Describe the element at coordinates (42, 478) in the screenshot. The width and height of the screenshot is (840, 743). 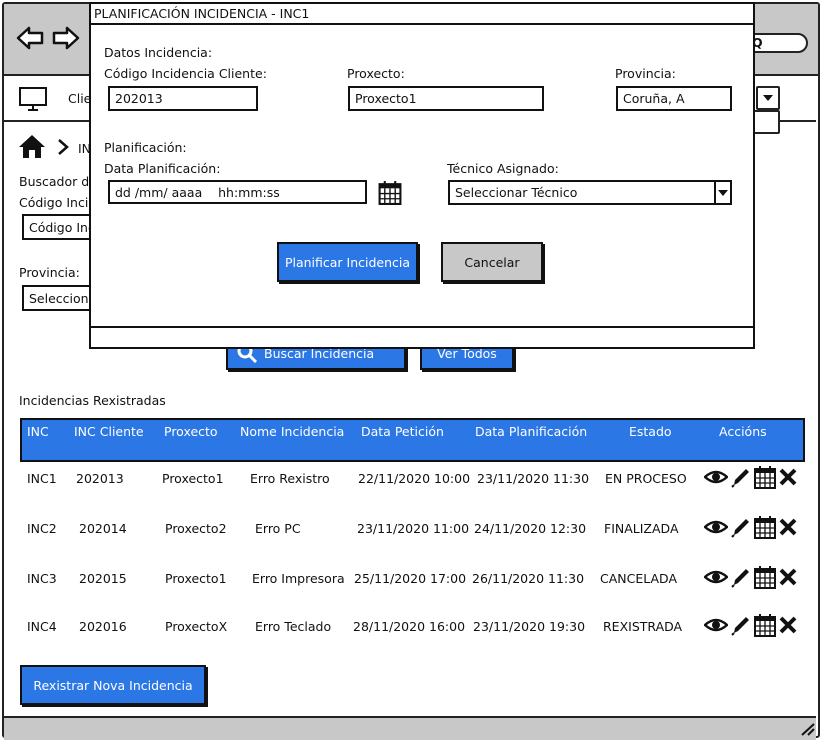
I see `cell-inc: INC1` at that location.